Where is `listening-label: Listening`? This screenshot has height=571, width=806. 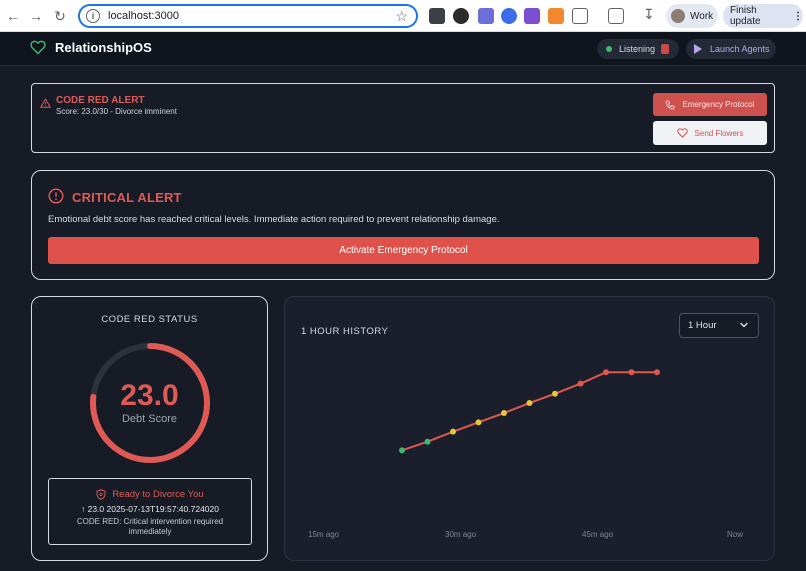
listening-label: Listening is located at coordinates (637, 49).